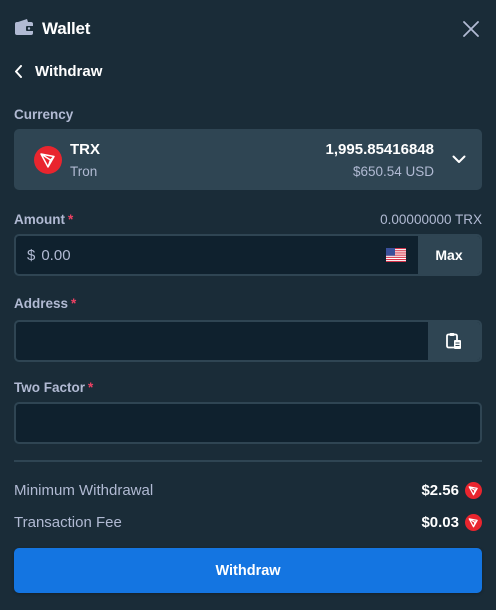 This screenshot has width=496, height=610. I want to click on wallet-icon, so click(24, 29).